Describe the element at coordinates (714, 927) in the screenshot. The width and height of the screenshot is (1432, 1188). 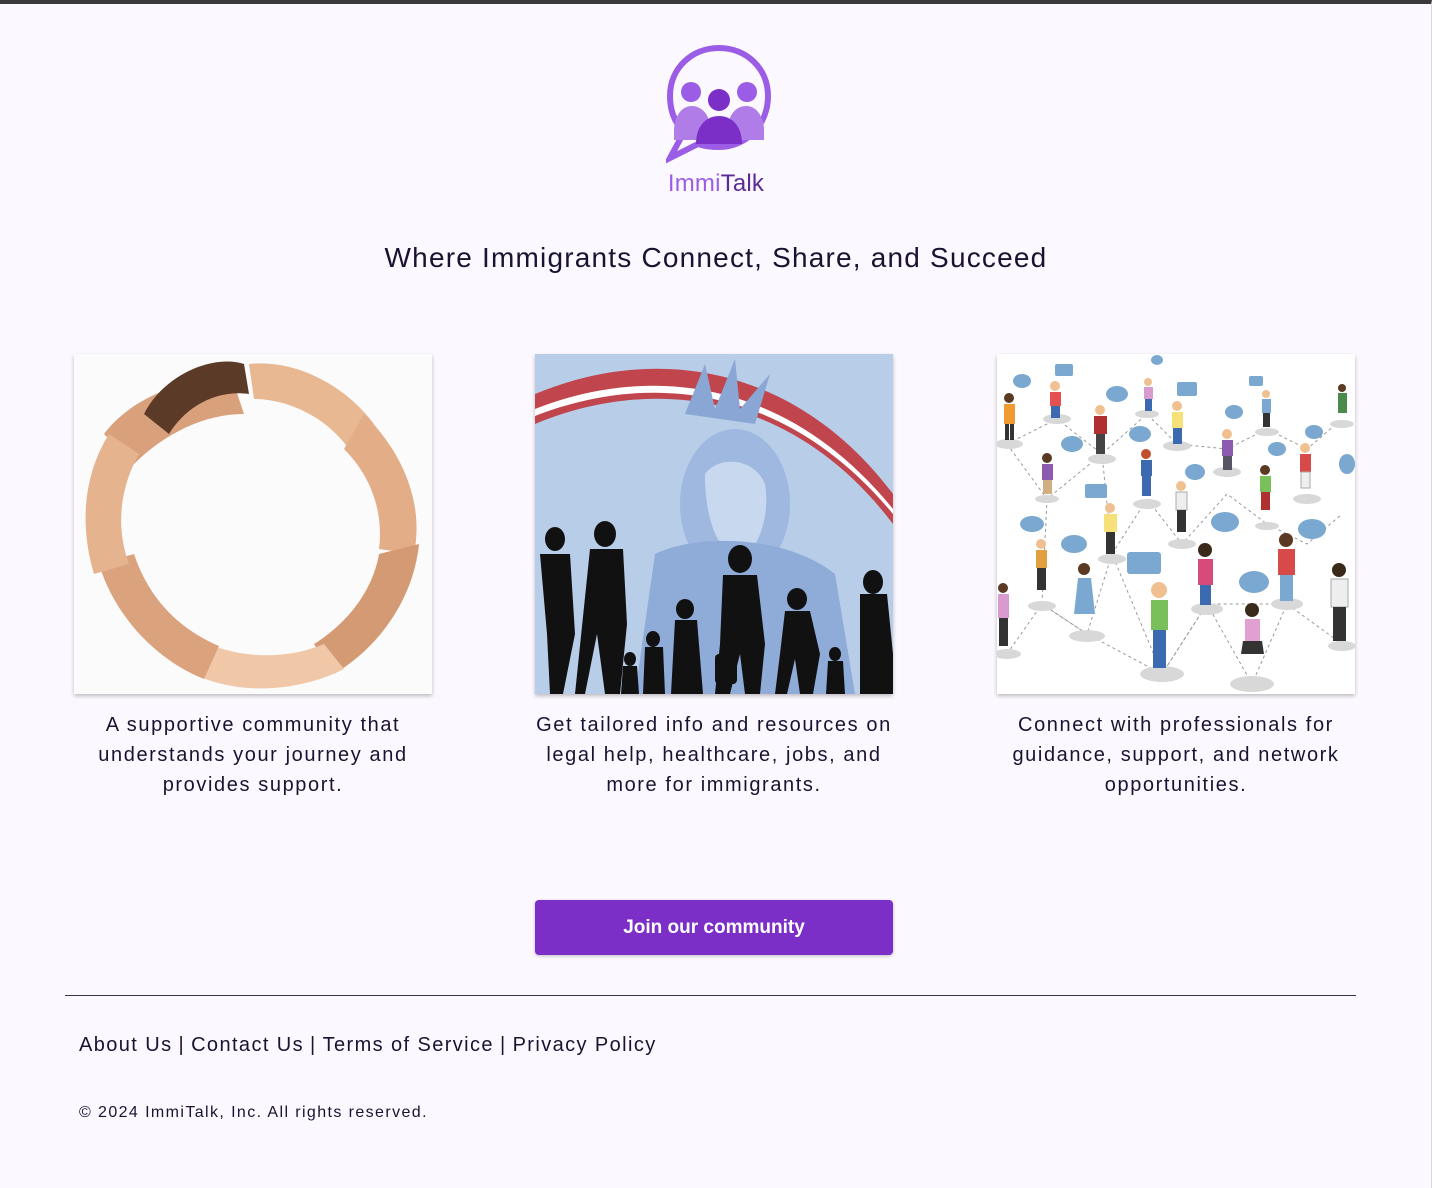
I see `join-community-button: Join our community` at that location.